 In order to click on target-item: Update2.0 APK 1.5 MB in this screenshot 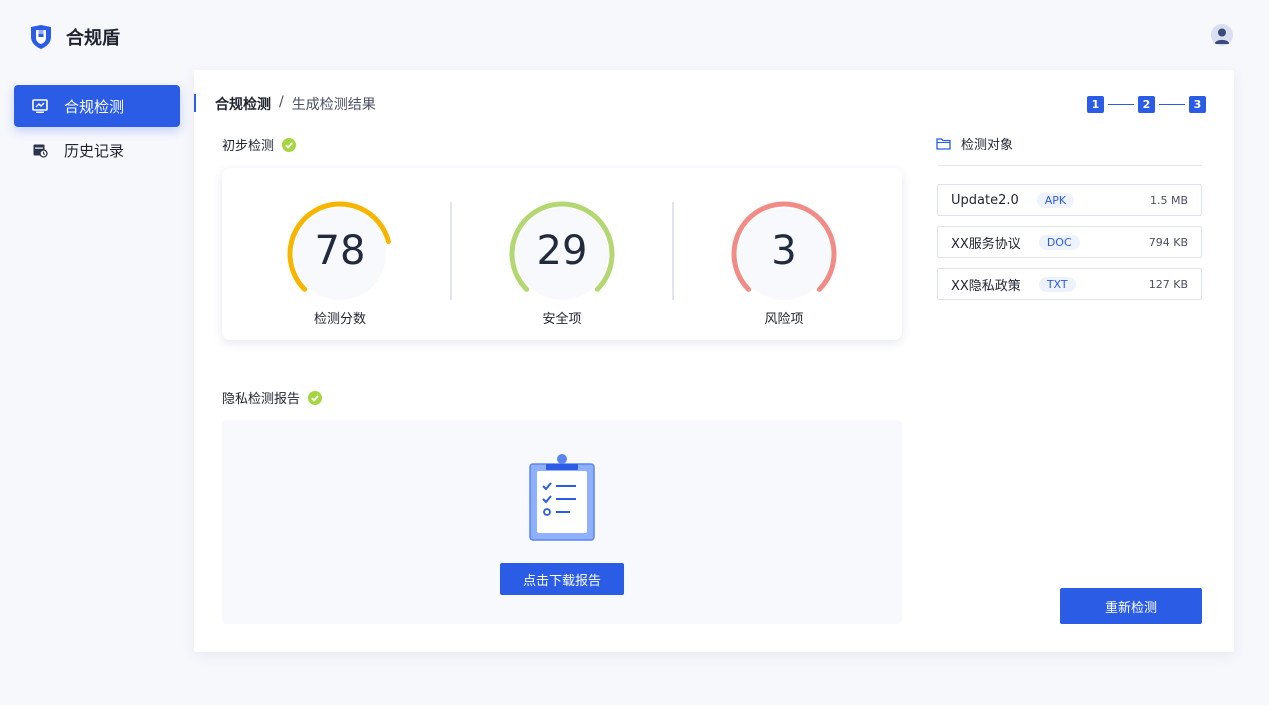, I will do `click(1069, 200)`.